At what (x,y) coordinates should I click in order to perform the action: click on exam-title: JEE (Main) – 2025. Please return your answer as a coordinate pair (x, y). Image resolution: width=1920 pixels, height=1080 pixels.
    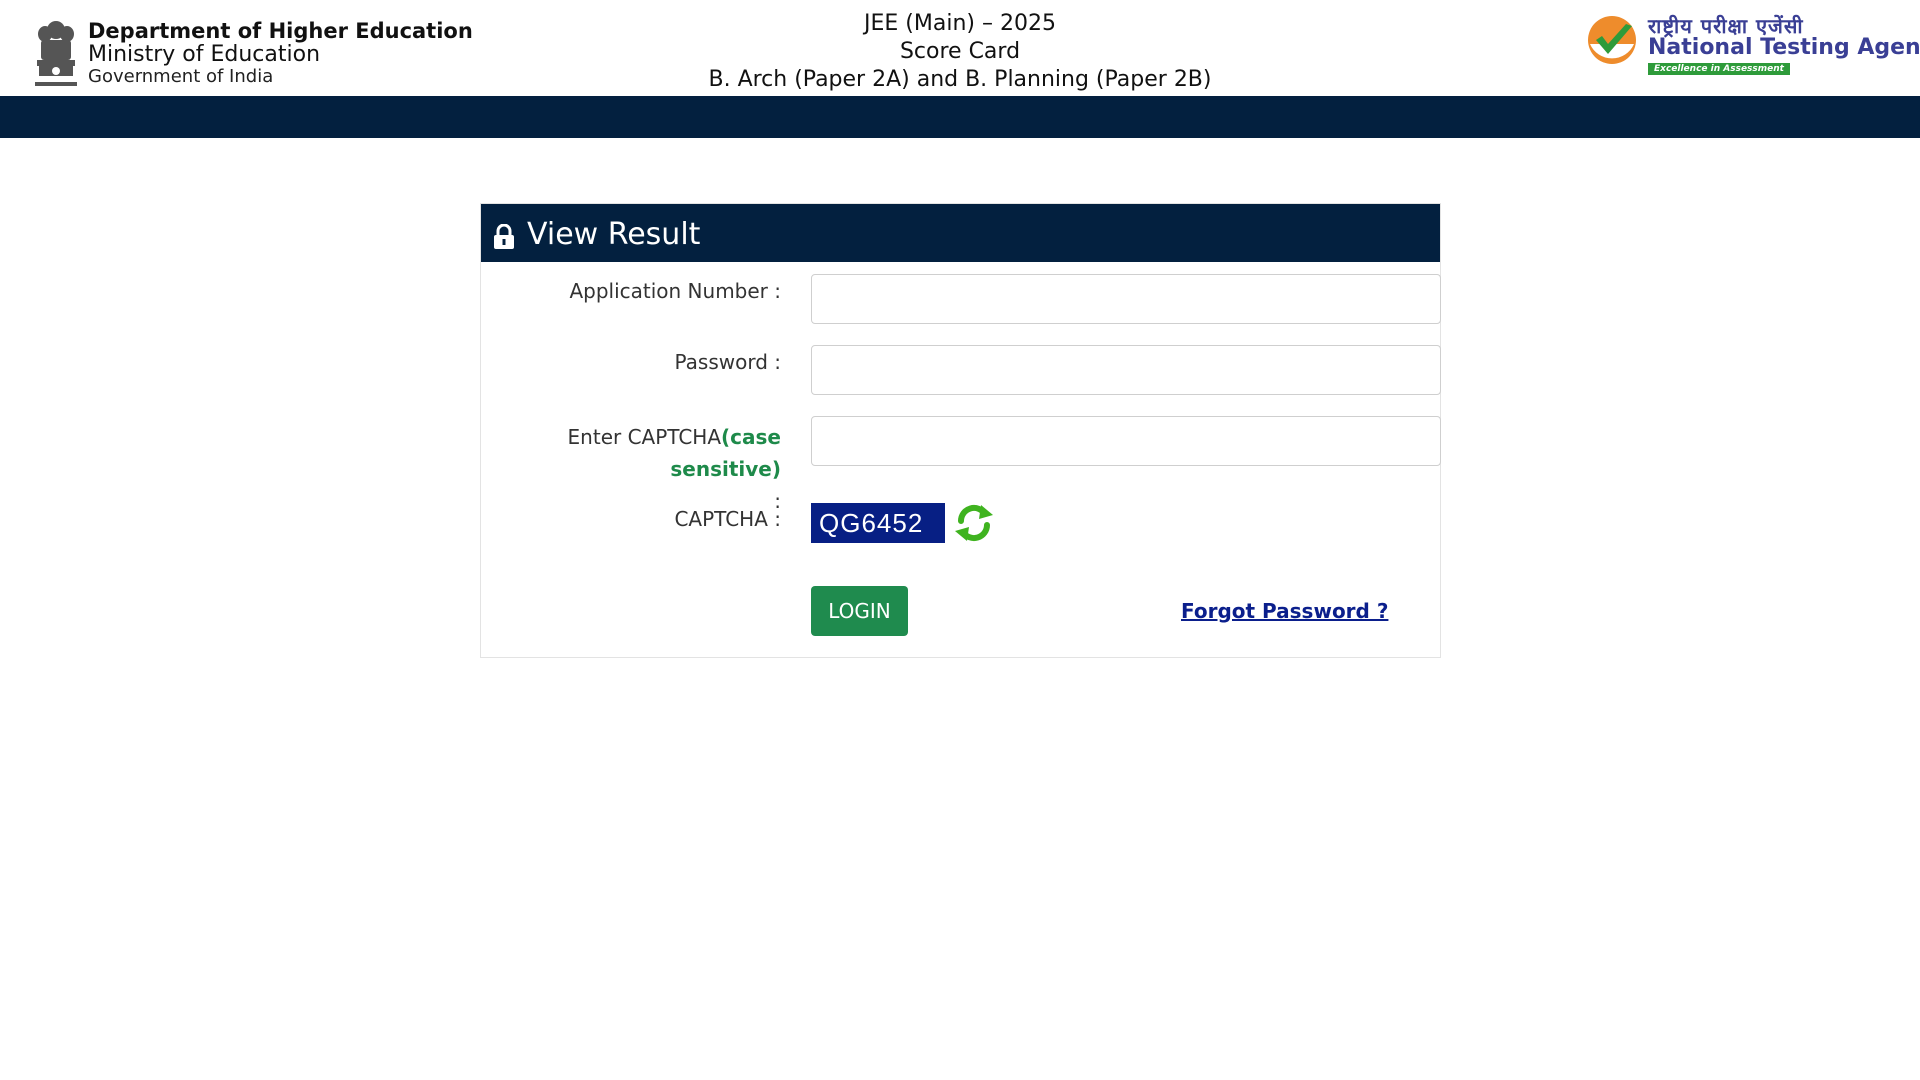
    Looking at the image, I should click on (960, 23).